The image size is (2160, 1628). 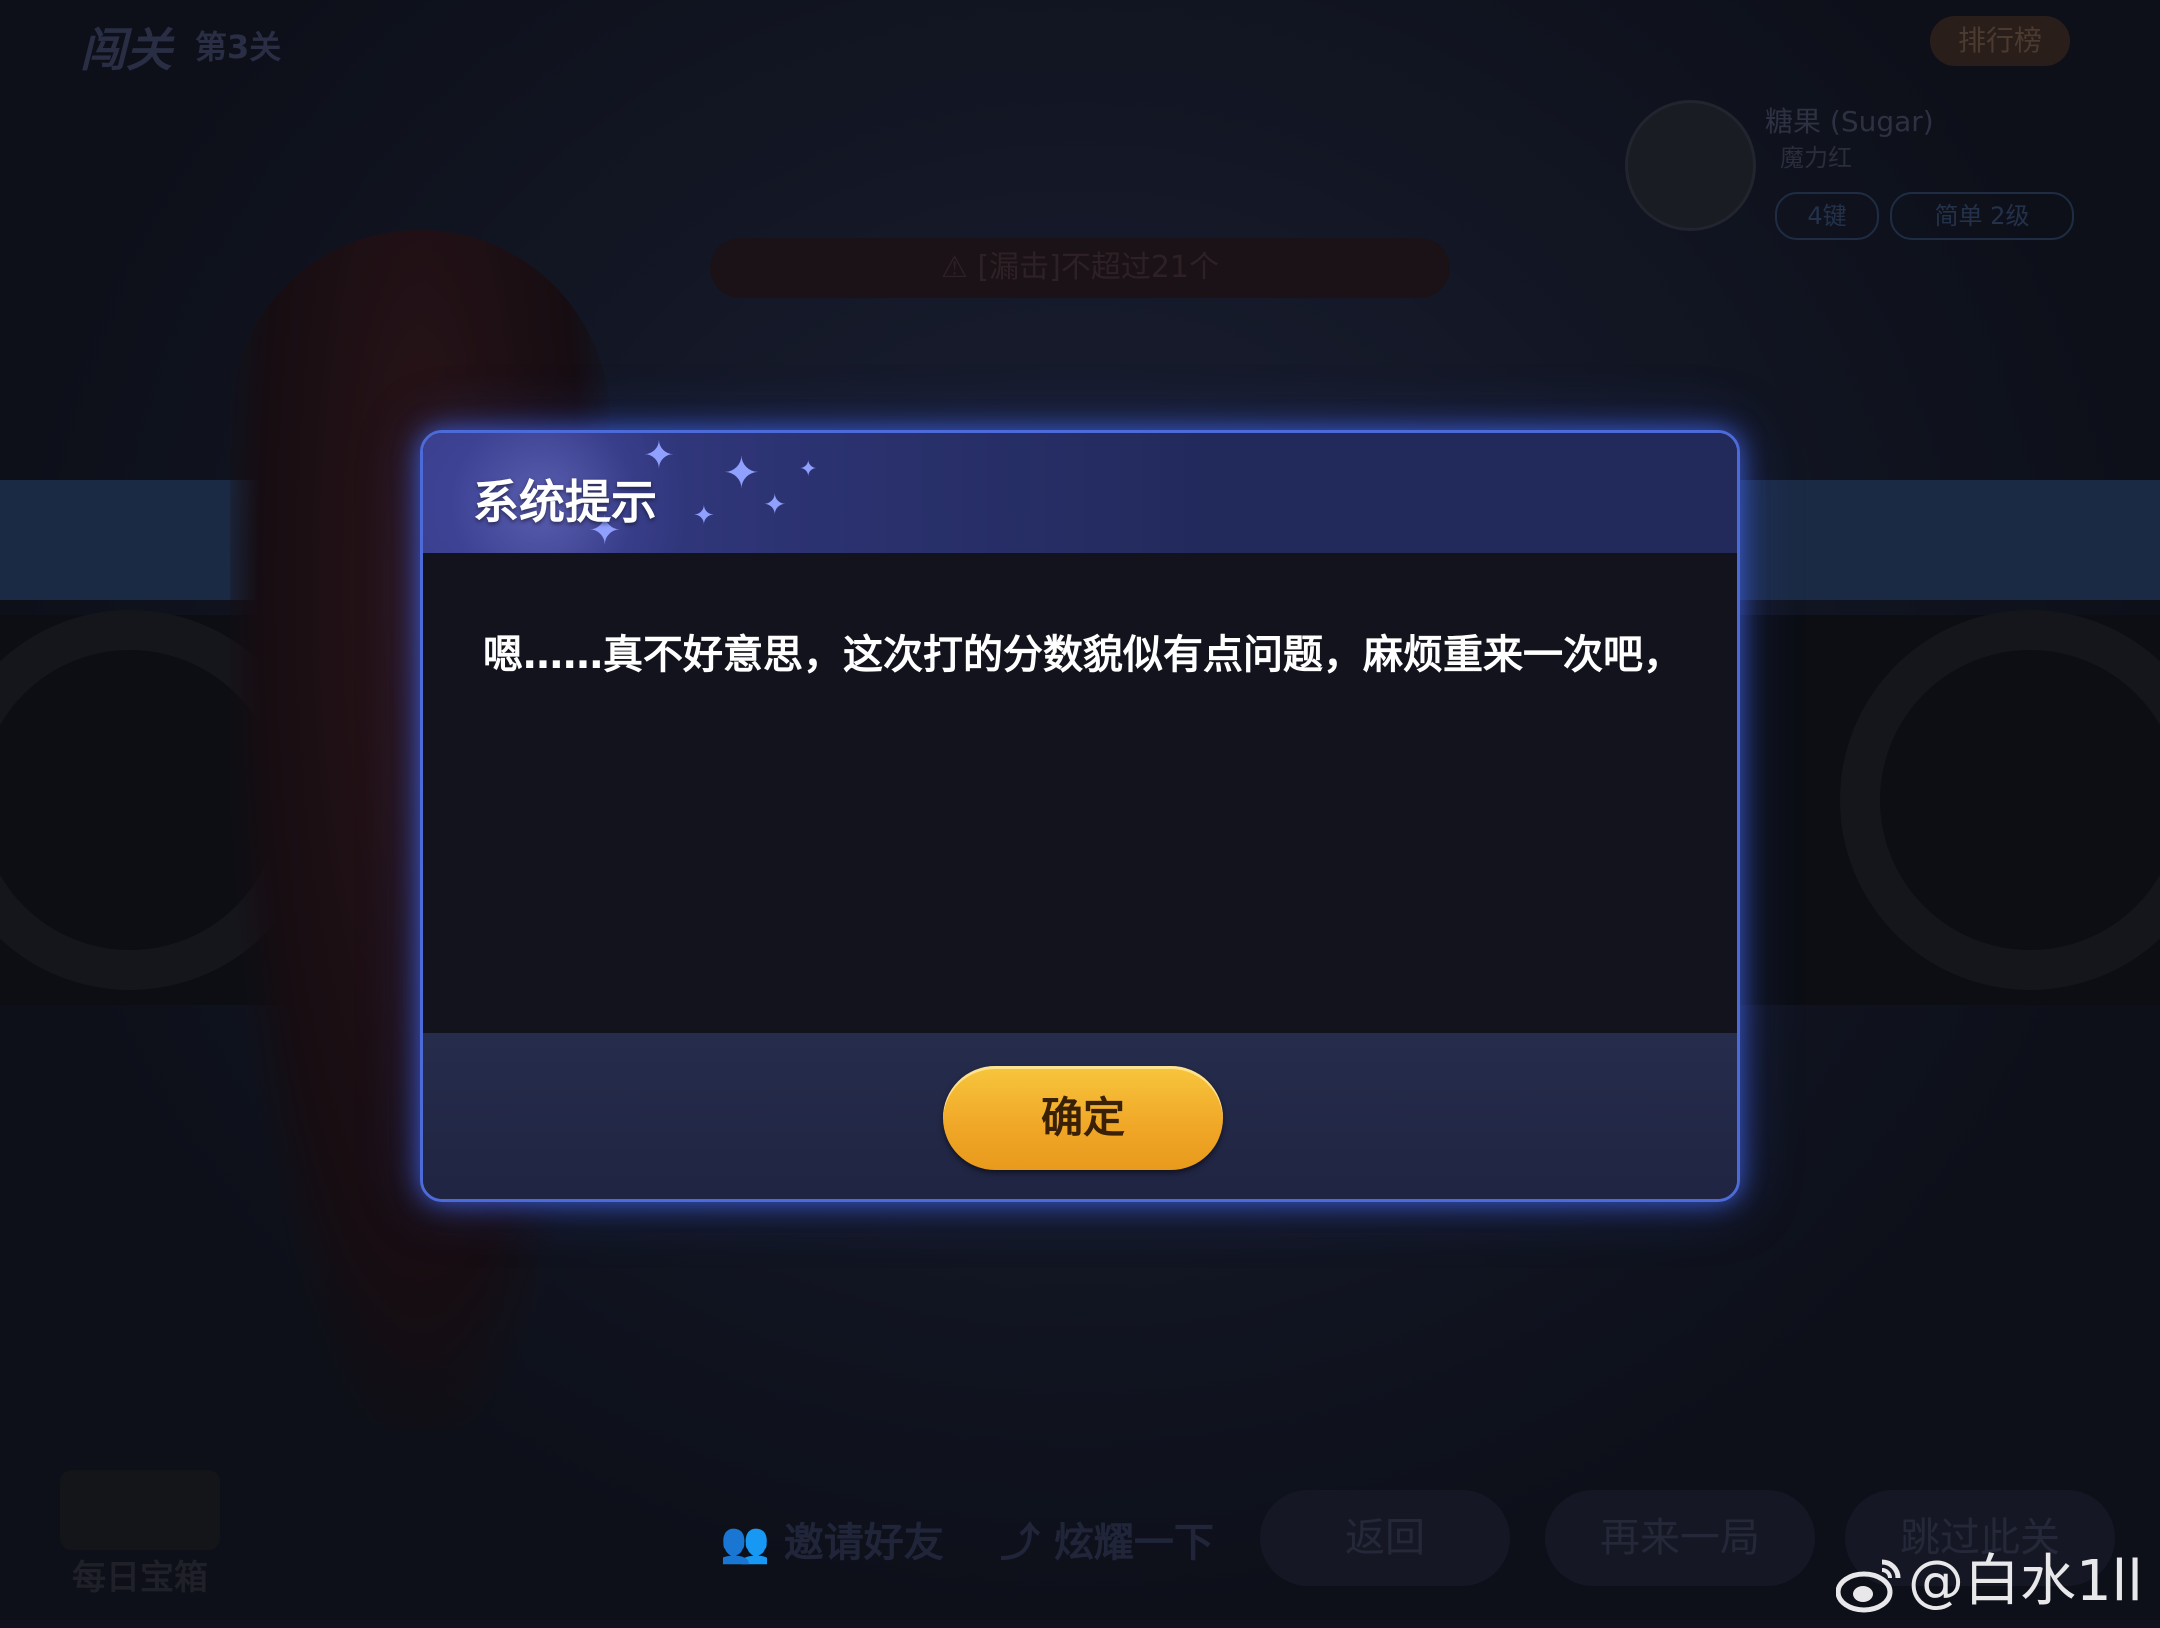 I want to click on retry-button: 再来一局, so click(x=1680, y=1538).